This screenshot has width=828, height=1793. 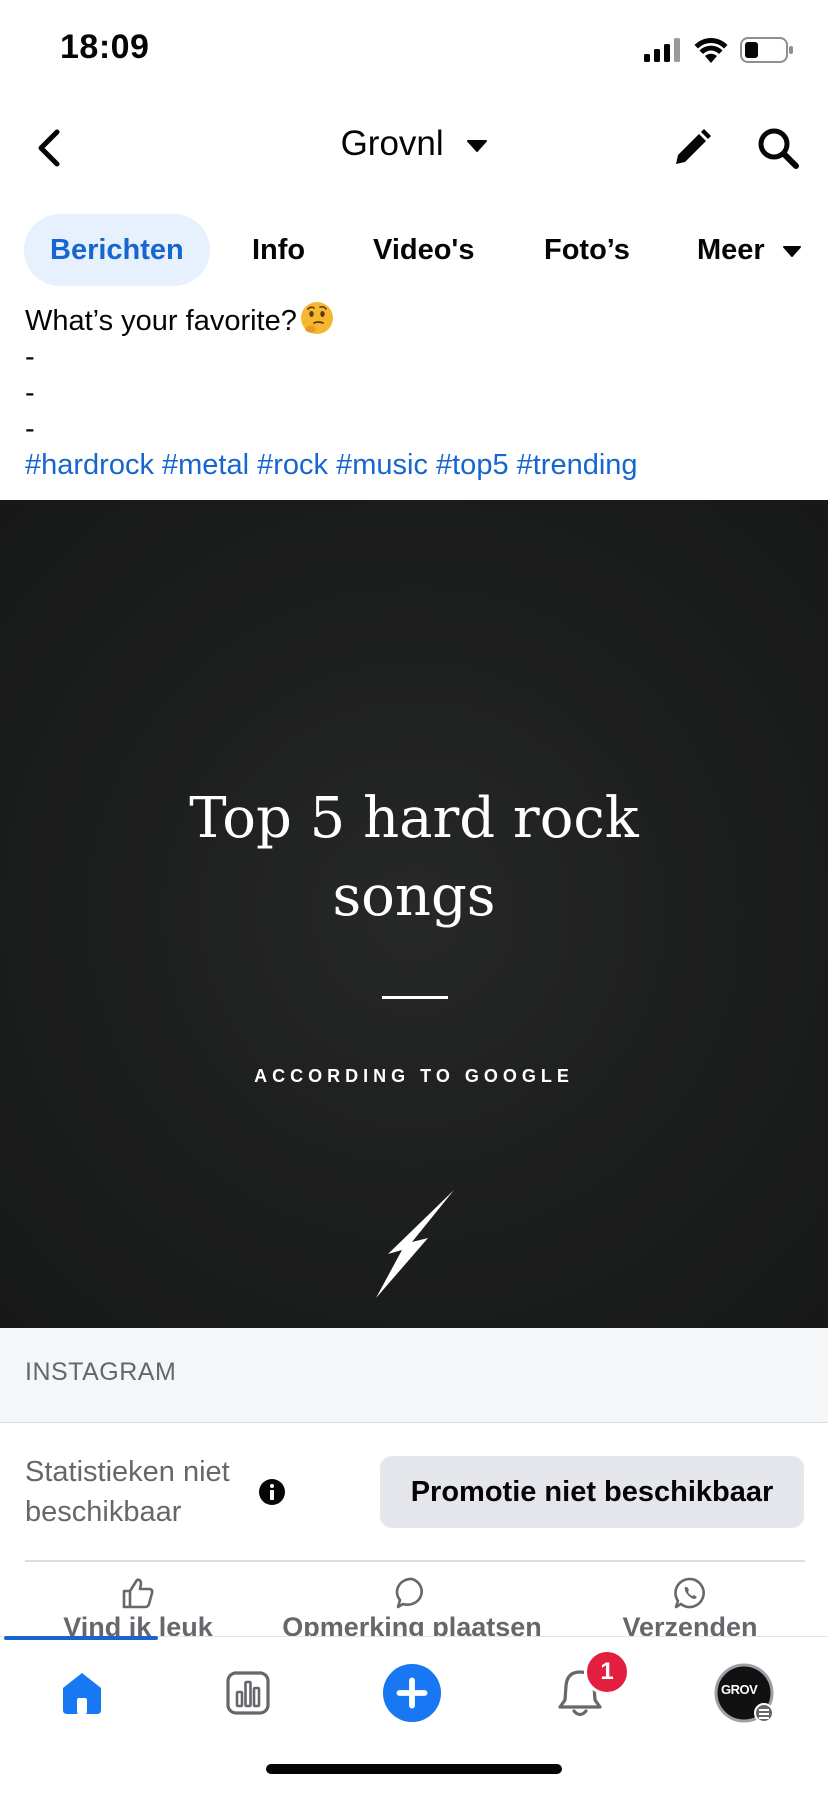 I want to click on tab-insights, so click(x=248, y=1693).